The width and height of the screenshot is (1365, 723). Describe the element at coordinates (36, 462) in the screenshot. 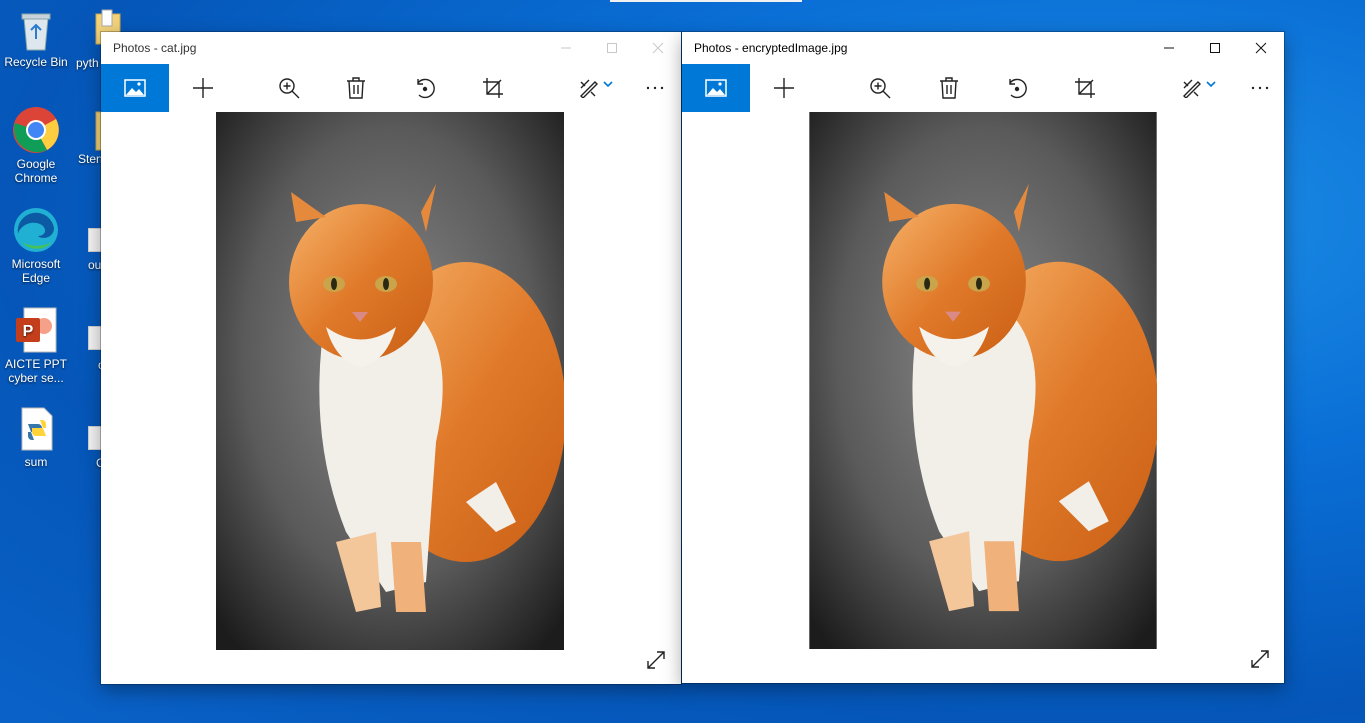

I see `desktop-icon-label: sum` at that location.